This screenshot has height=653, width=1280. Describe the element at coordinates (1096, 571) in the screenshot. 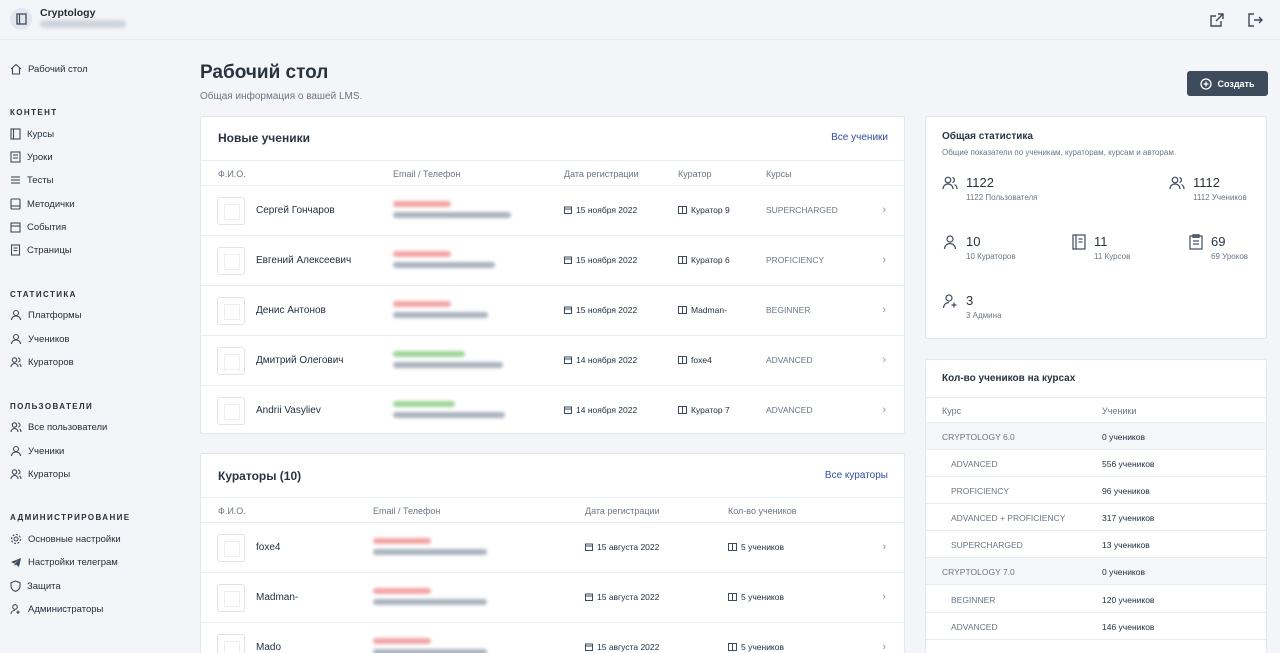

I see `course-row: CRYPTOLOGY 7.0 0 учеников` at that location.